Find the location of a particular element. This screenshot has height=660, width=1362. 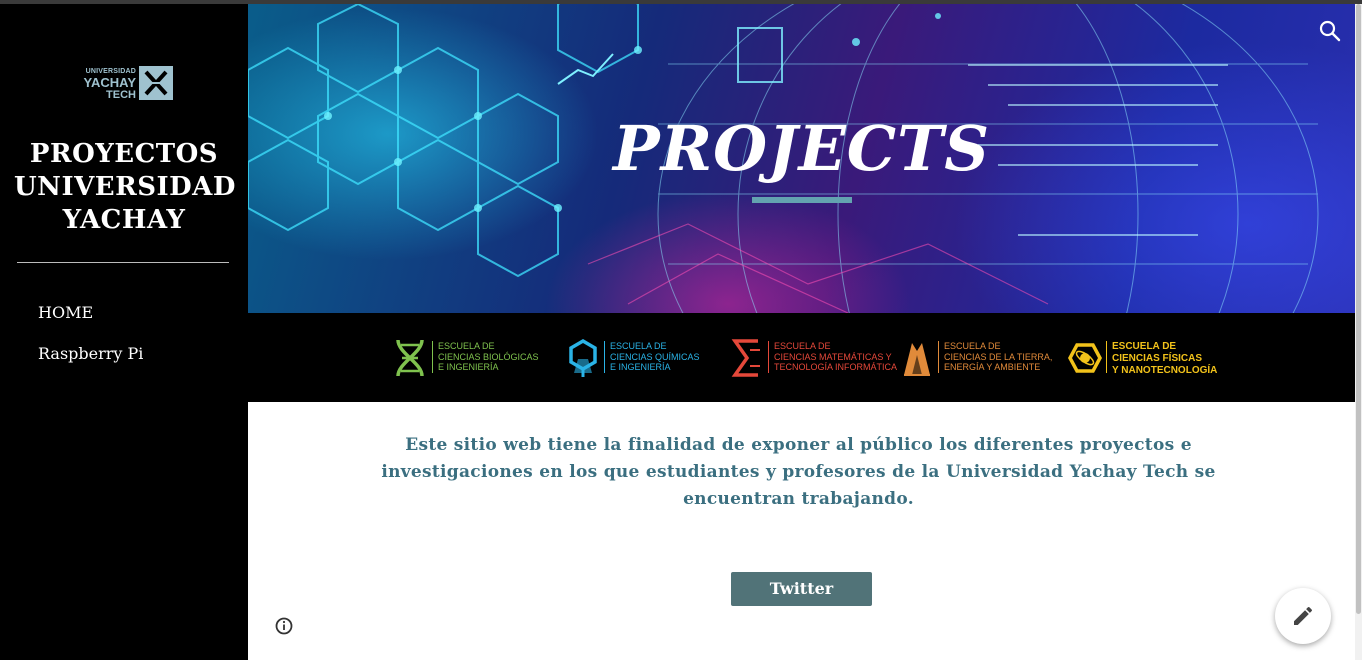

hexagon-atom-icon is located at coordinates (1085, 358).